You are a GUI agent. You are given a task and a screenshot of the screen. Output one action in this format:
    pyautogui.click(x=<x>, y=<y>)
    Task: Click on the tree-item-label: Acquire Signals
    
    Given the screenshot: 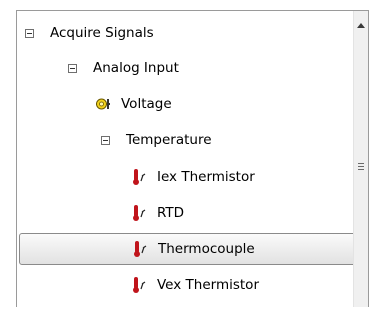 What is the action you would take?
    pyautogui.click(x=102, y=33)
    